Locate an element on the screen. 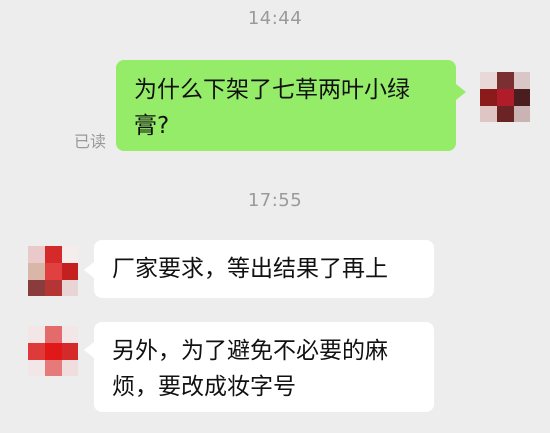  message-bubble: 厂家要求，等出结果了再上 is located at coordinates (264, 269).